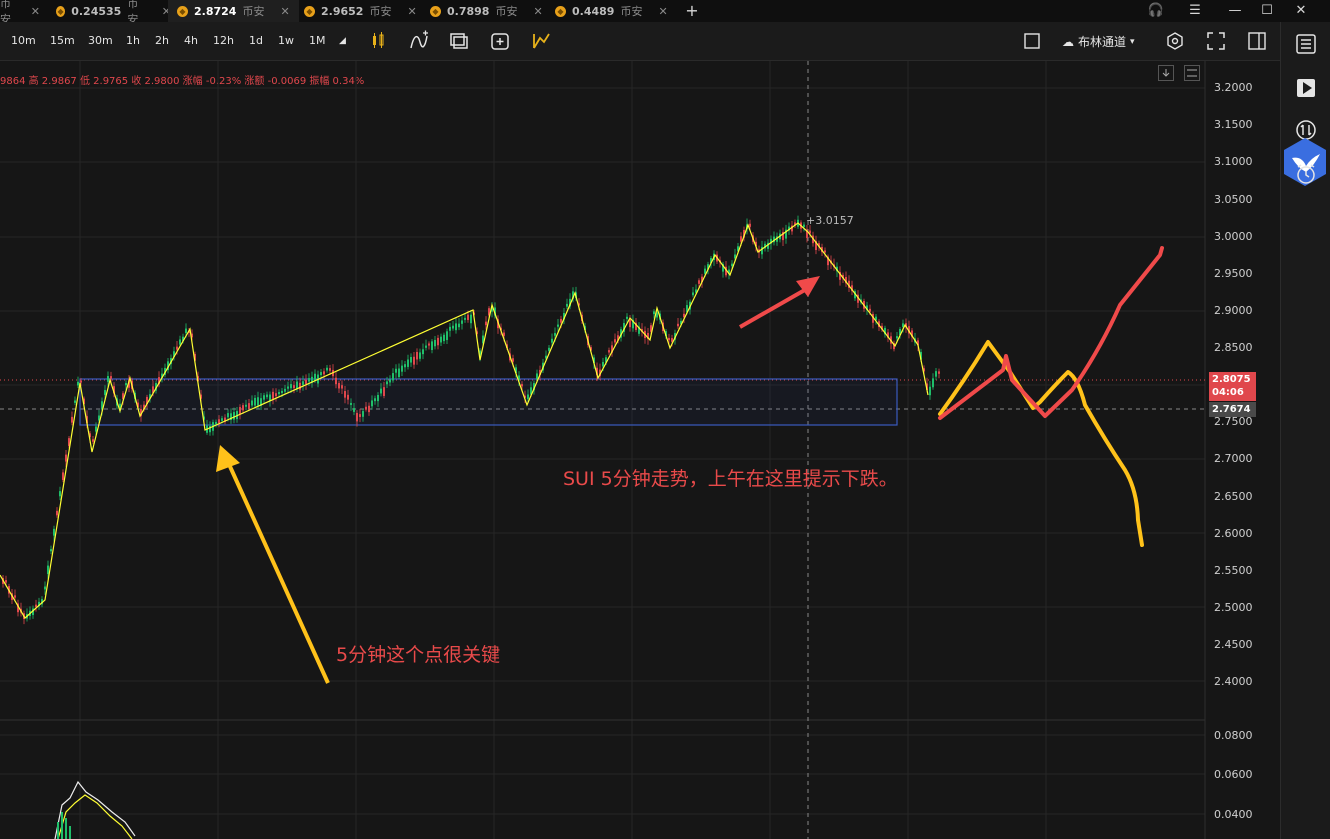 The width and height of the screenshot is (1330, 839). I want to click on minimize-icon: —, so click(1235, 11).